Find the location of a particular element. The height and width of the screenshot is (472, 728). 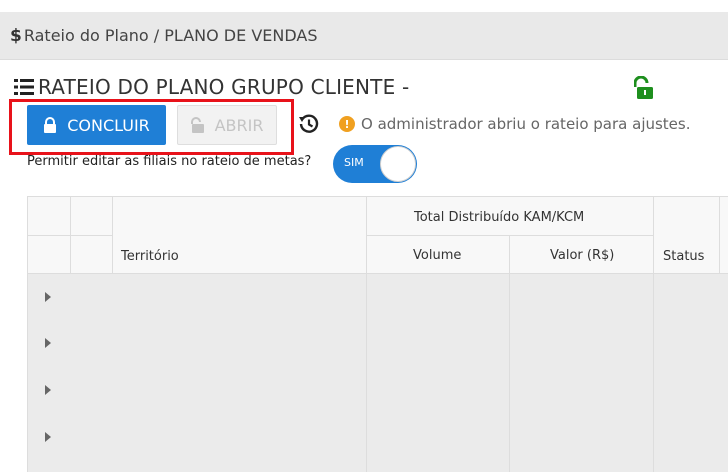

body-col-status is located at coordinates (691, 373).